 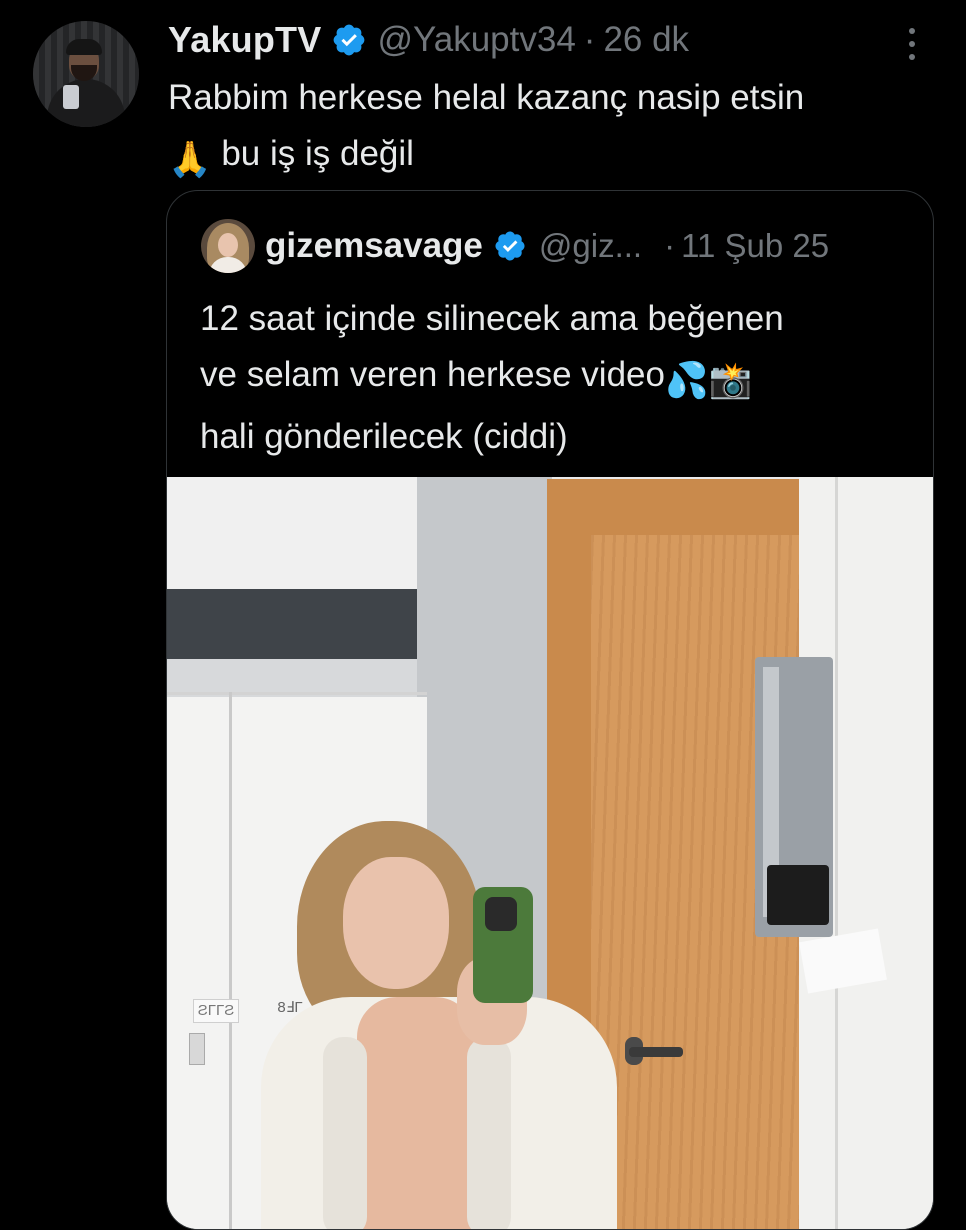 What do you see at coordinates (476, 40) in the screenshot?
I see `author-handle: @Yakuptv34` at bounding box center [476, 40].